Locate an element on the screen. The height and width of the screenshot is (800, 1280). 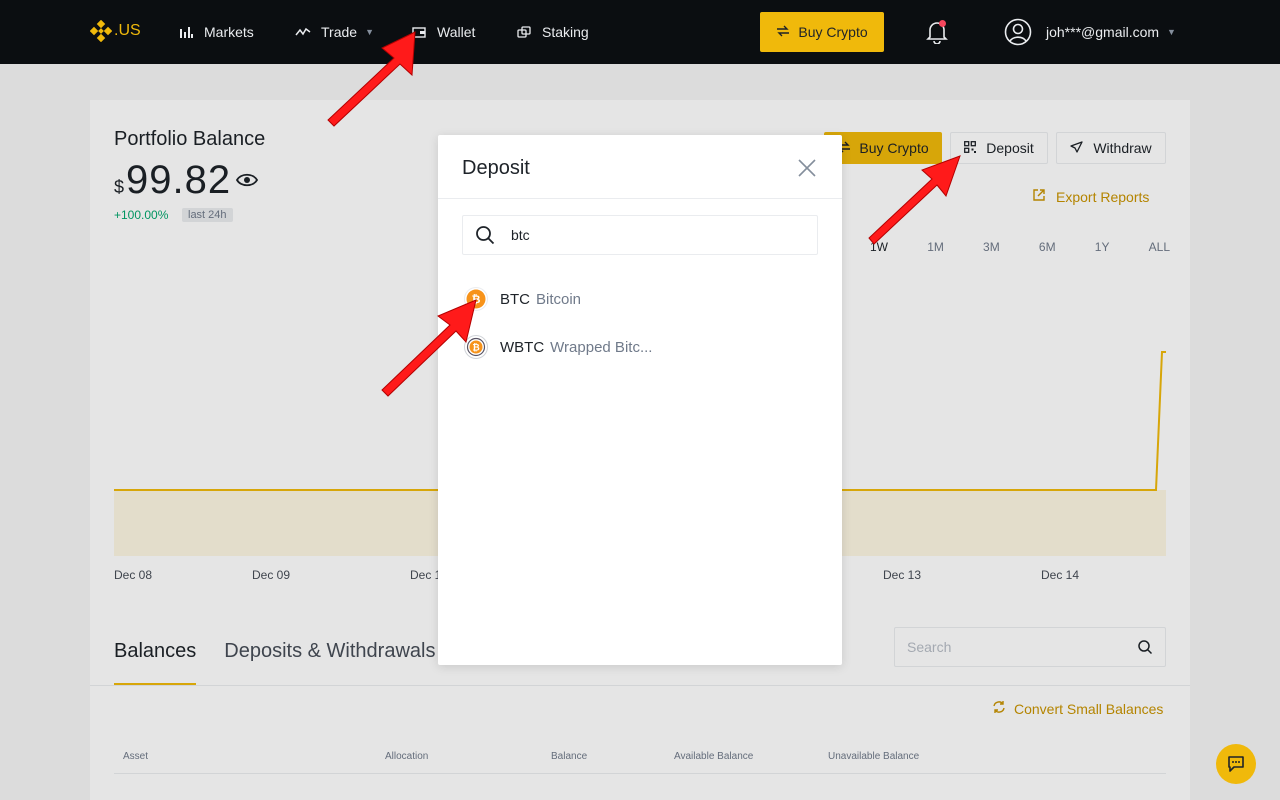
nav-staking-label: Staking is located at coordinates (565, 32).